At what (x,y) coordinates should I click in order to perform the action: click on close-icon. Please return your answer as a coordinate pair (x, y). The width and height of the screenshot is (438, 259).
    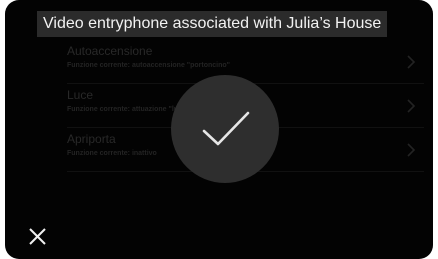
    Looking at the image, I should click on (37, 236).